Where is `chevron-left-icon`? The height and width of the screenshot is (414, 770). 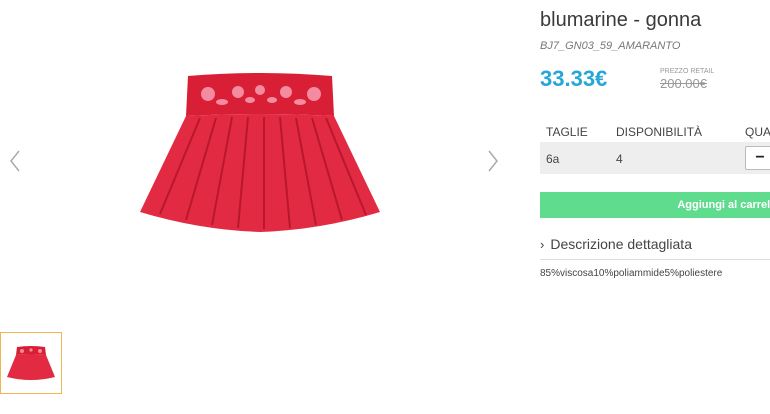 chevron-left-icon is located at coordinates (15, 161).